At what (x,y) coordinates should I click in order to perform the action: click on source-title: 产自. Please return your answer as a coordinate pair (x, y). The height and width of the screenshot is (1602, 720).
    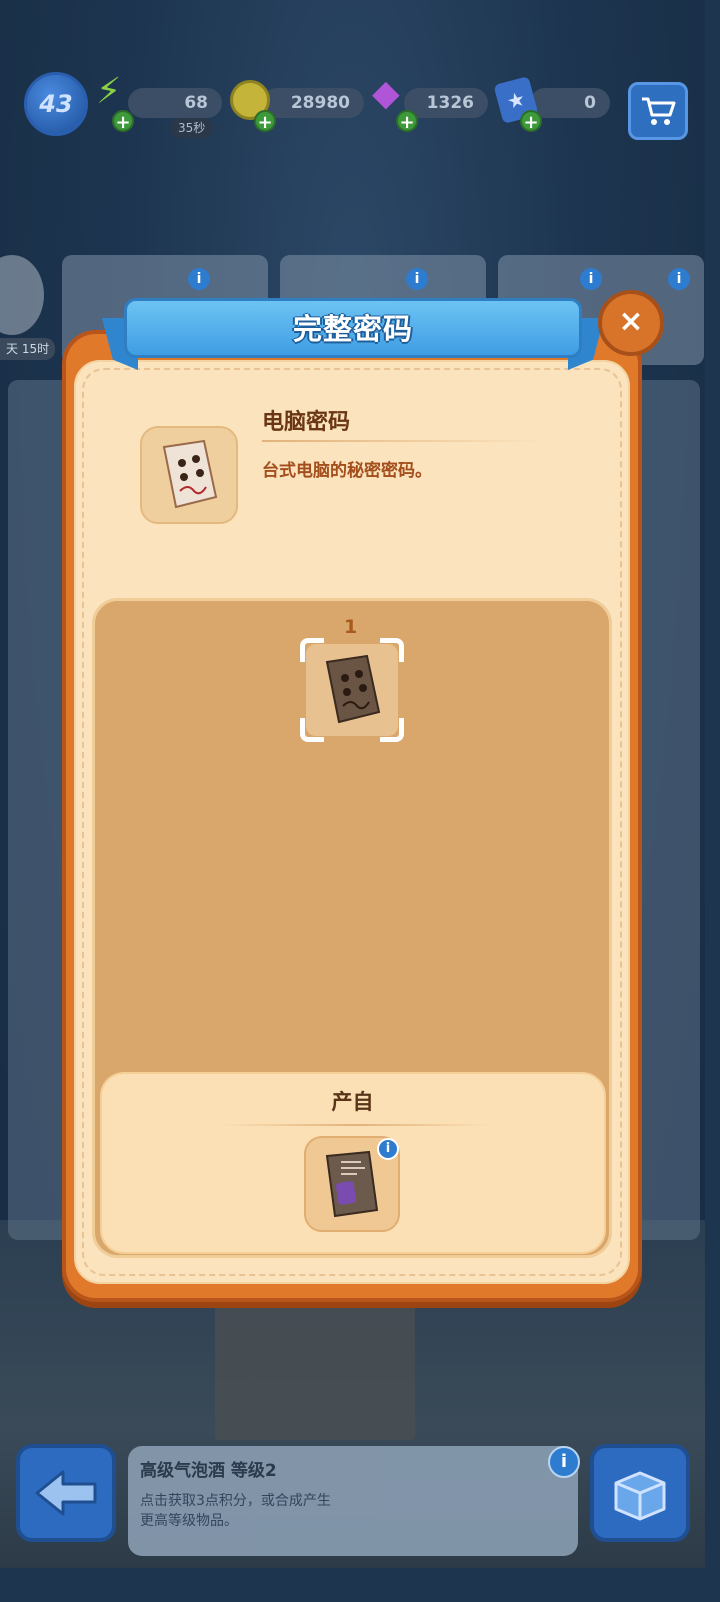
    Looking at the image, I should click on (352, 1102).